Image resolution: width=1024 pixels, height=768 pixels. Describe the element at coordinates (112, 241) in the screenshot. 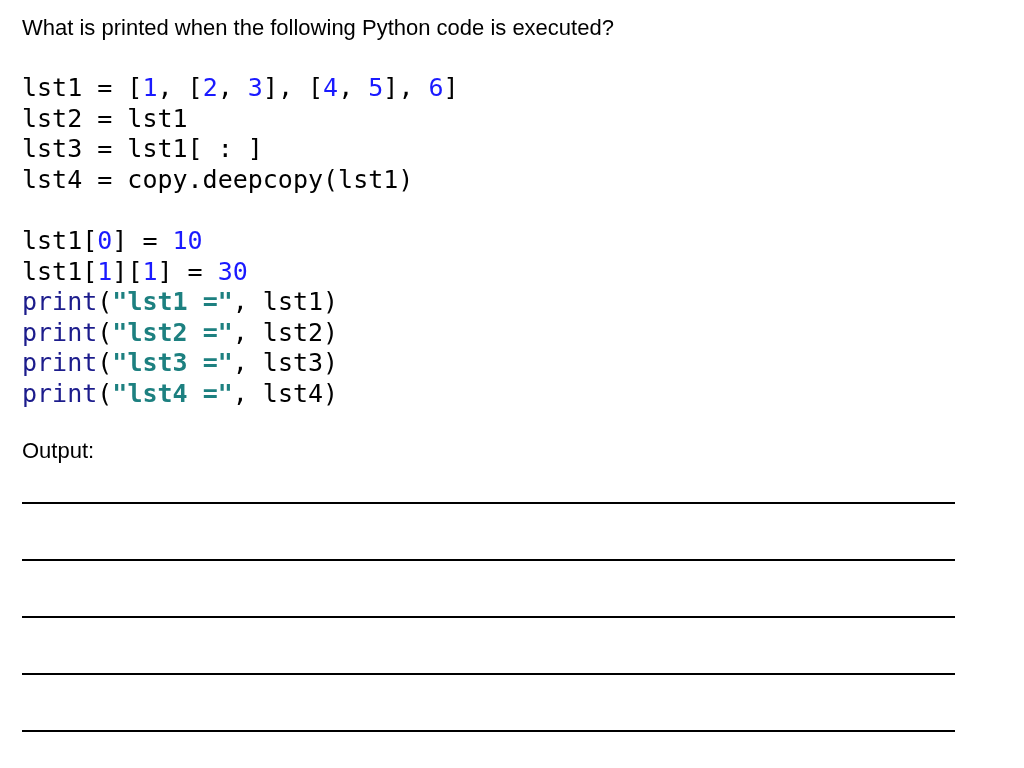

I see `code-line: lst1[0] = 10` at that location.